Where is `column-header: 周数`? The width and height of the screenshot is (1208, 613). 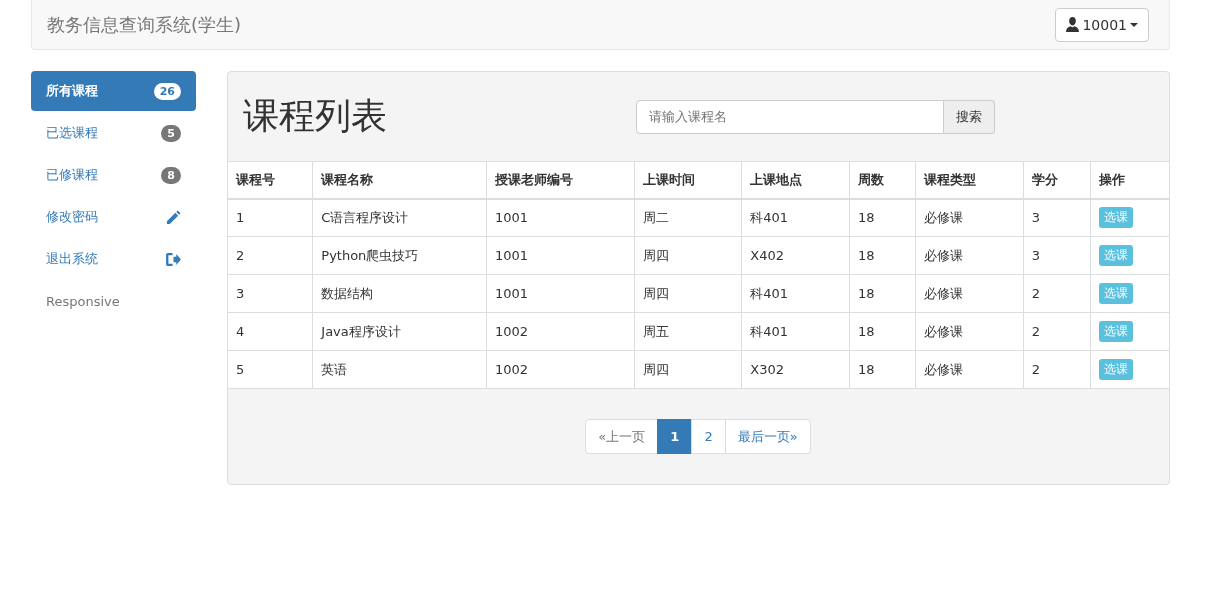
column-header: 周数 is located at coordinates (882, 180).